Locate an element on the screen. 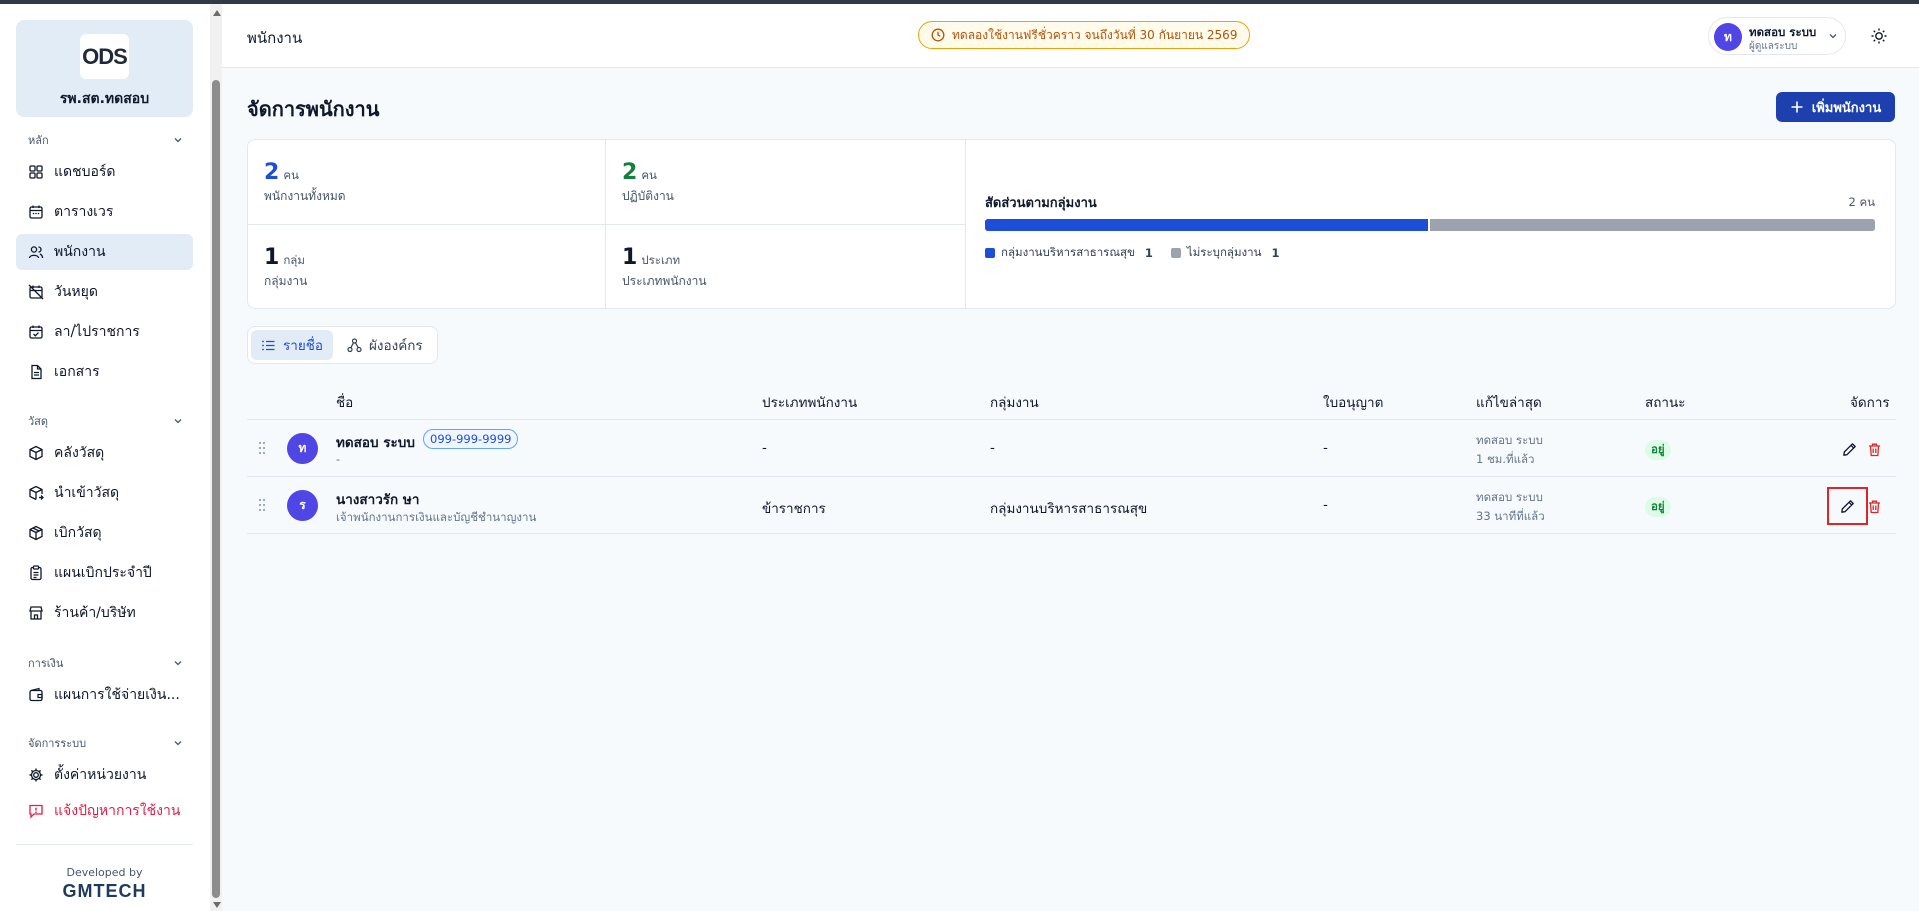 The width and height of the screenshot is (1919, 911). sidebar-item-schedule: ตารางเวร is located at coordinates (104, 212).